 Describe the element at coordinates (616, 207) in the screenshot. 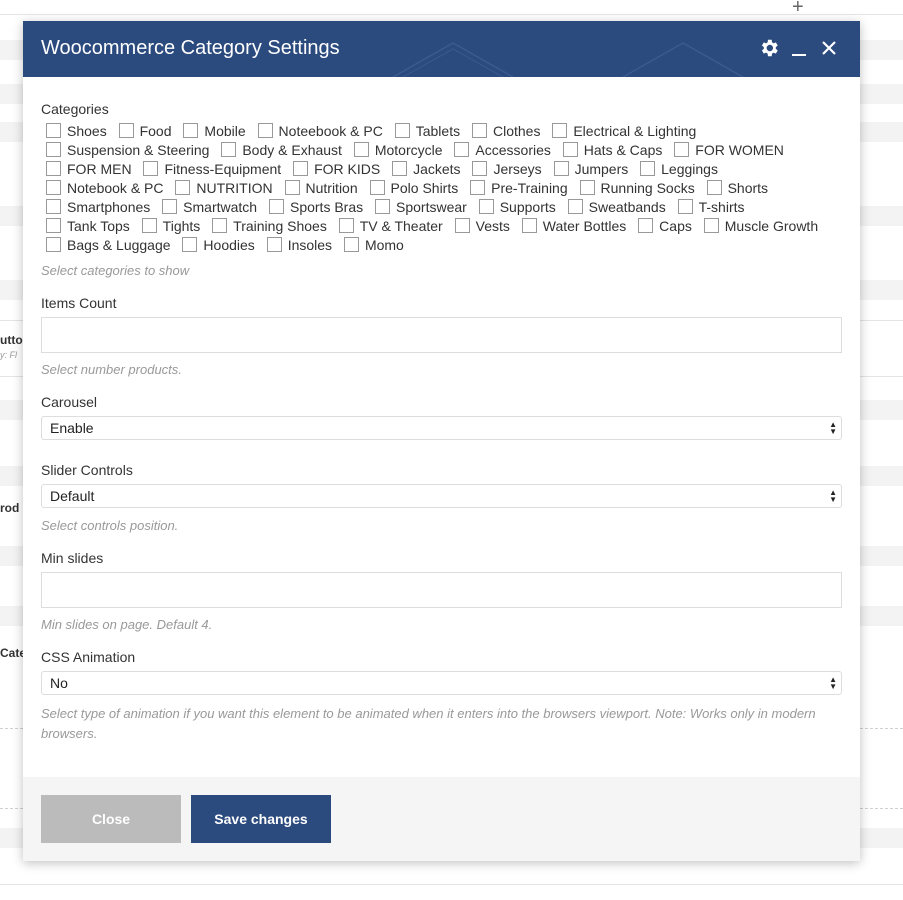

I see `category-option: Sweatbands` at that location.